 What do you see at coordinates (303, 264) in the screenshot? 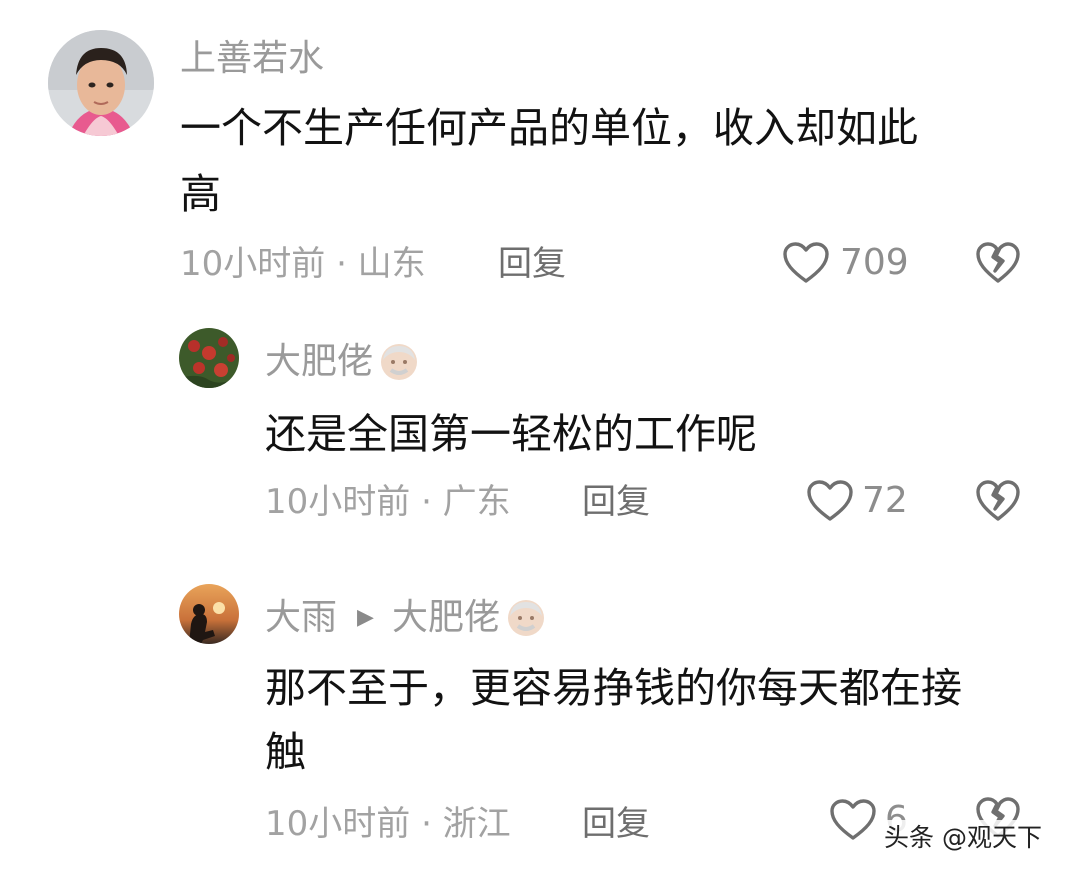
I see `comment-time-location: 10小时前 · 山东` at bounding box center [303, 264].